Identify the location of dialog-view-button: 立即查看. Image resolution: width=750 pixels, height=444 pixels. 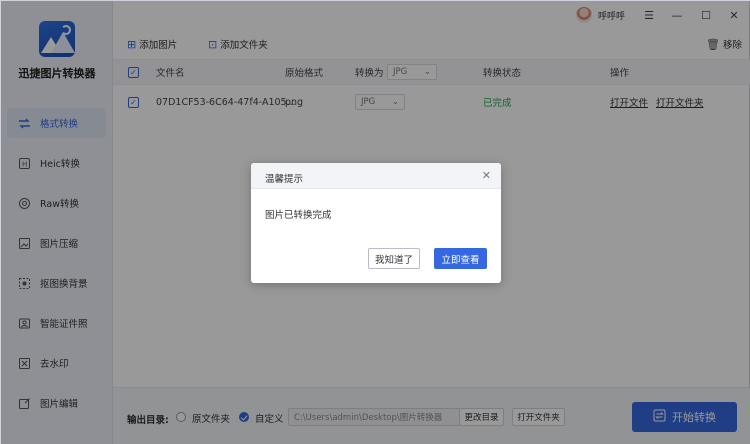
(460, 258).